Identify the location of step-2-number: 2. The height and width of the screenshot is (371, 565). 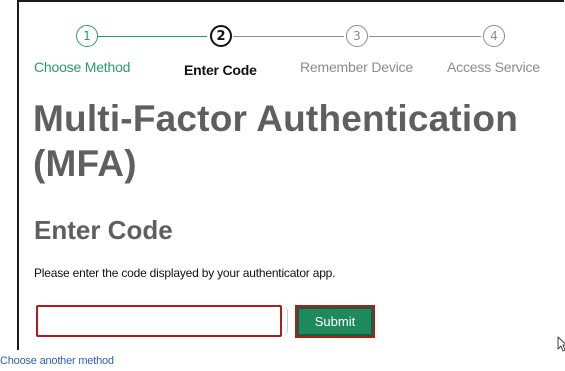
(221, 36).